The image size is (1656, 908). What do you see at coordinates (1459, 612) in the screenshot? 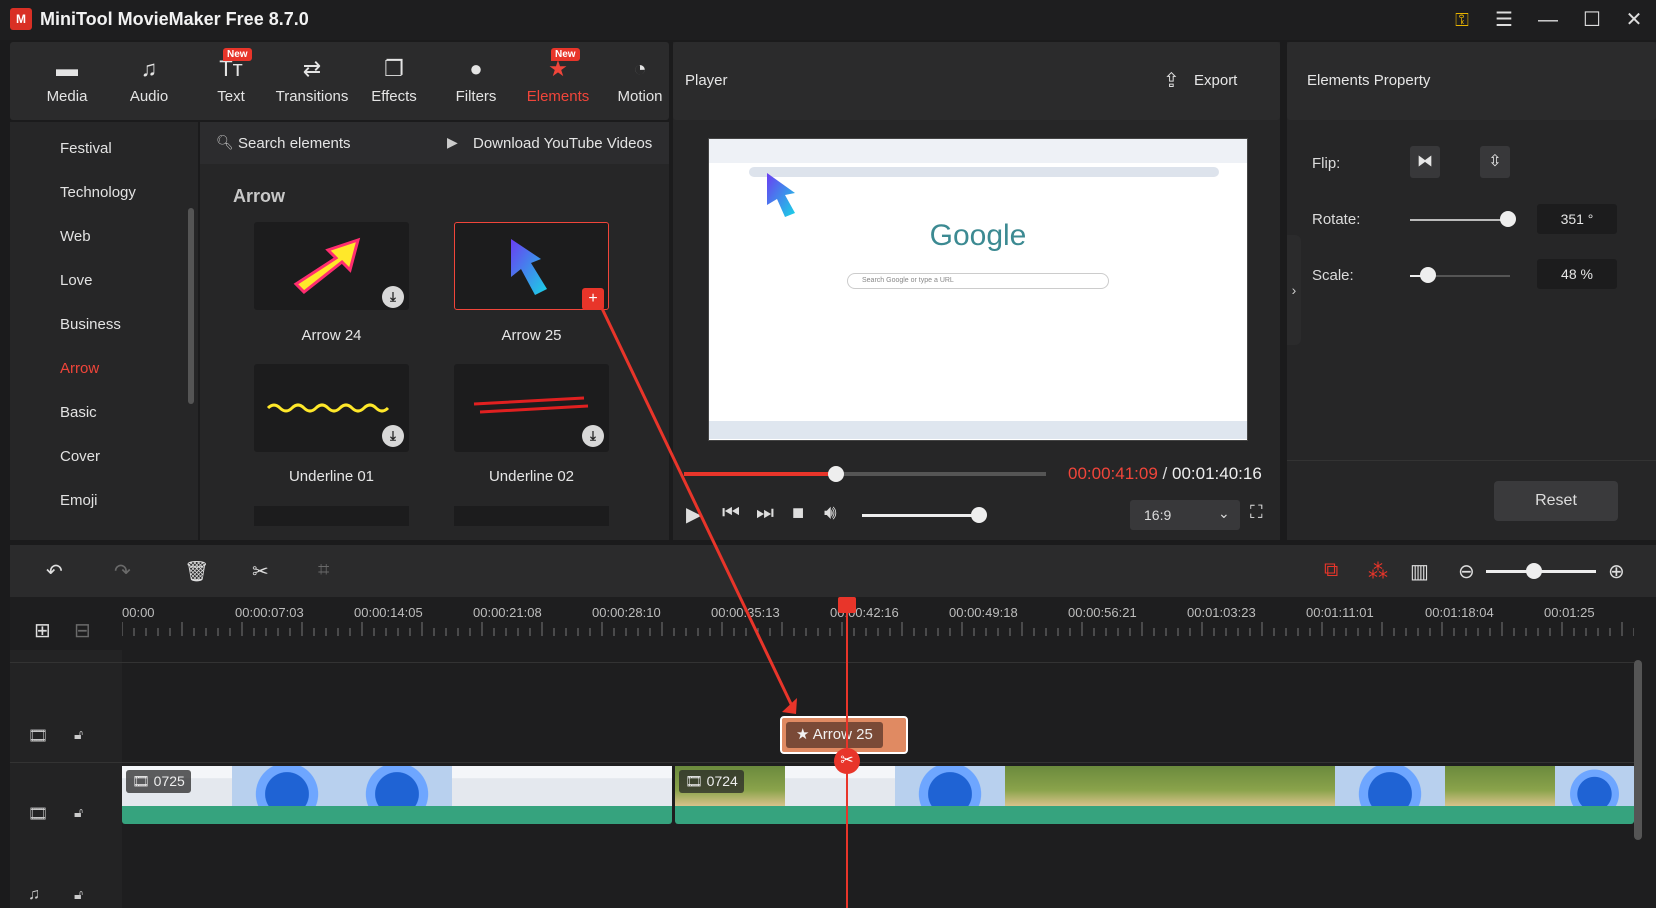
I see `ruler-tick-label: 00:01:18:04` at bounding box center [1459, 612].